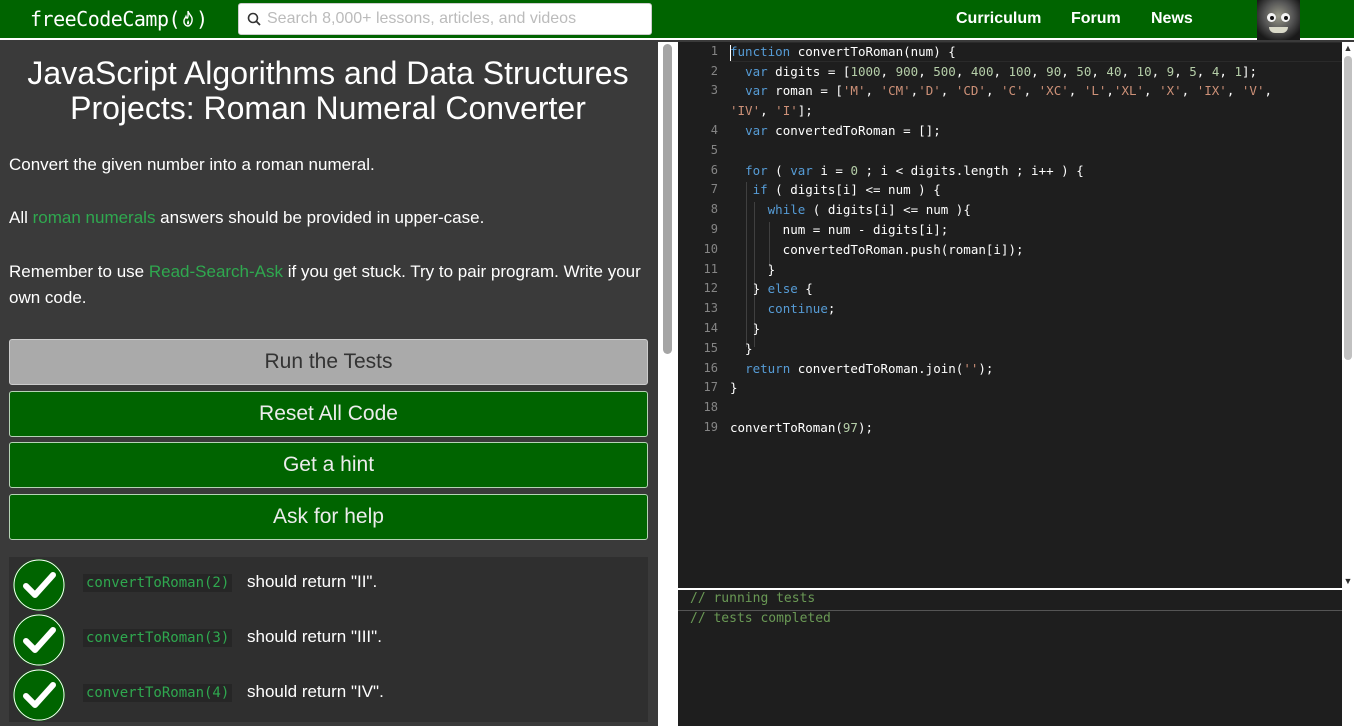 The width and height of the screenshot is (1354, 726). I want to click on editor-scrollbar: ▲ ▼, so click(1348, 315).